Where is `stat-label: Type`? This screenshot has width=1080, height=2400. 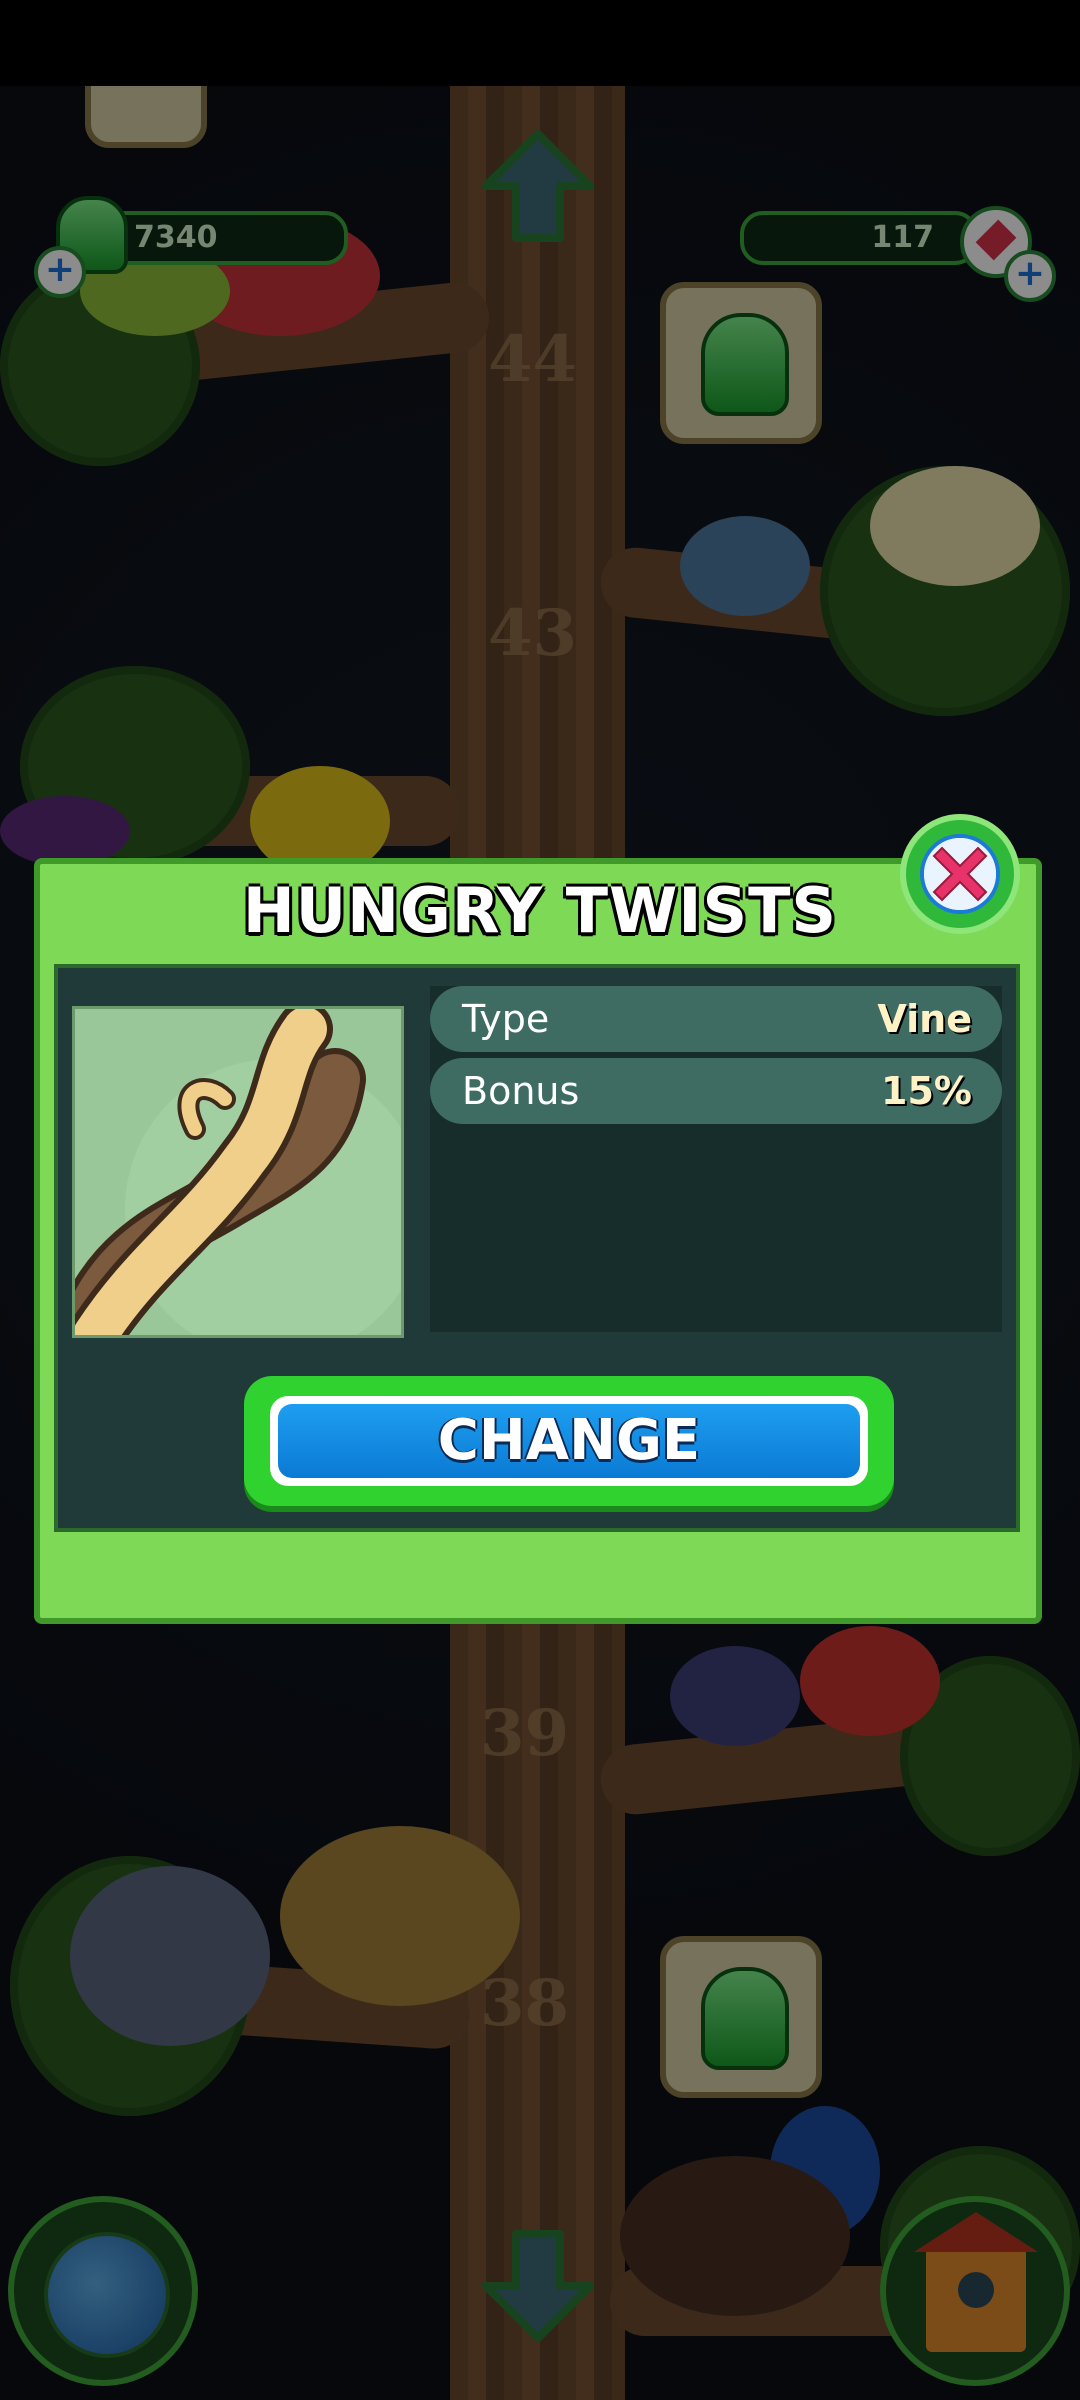
stat-label: Type is located at coordinates (506, 1019).